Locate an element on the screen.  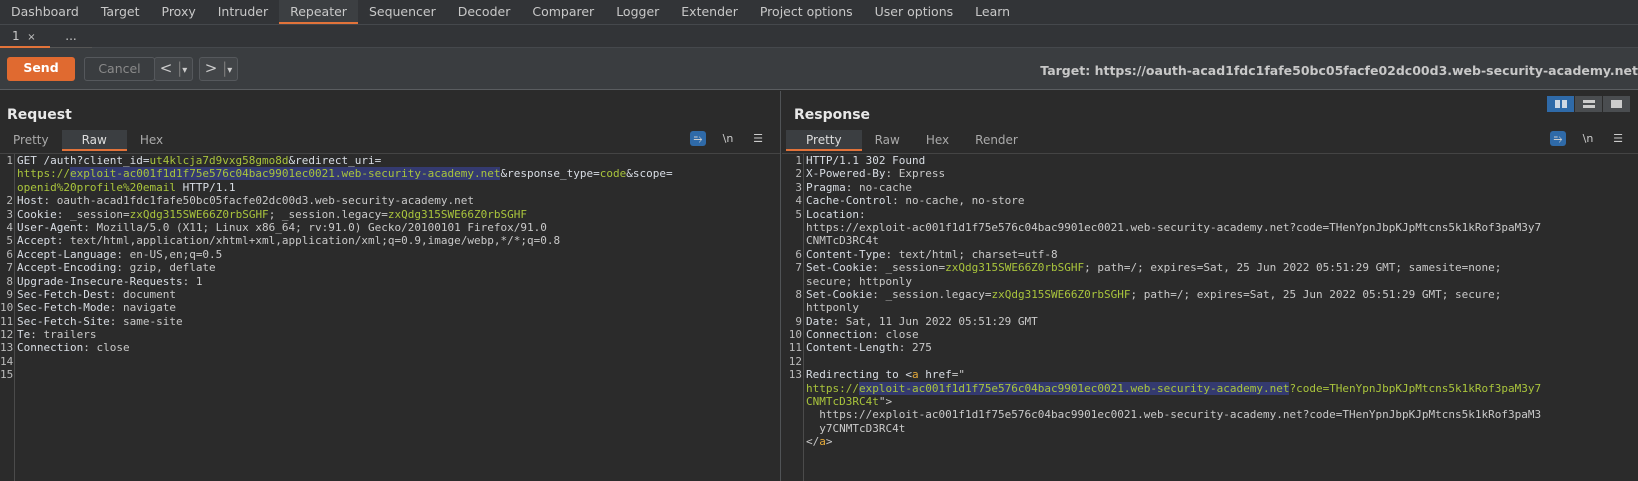
code-line: 14 is located at coordinates (390, 361).